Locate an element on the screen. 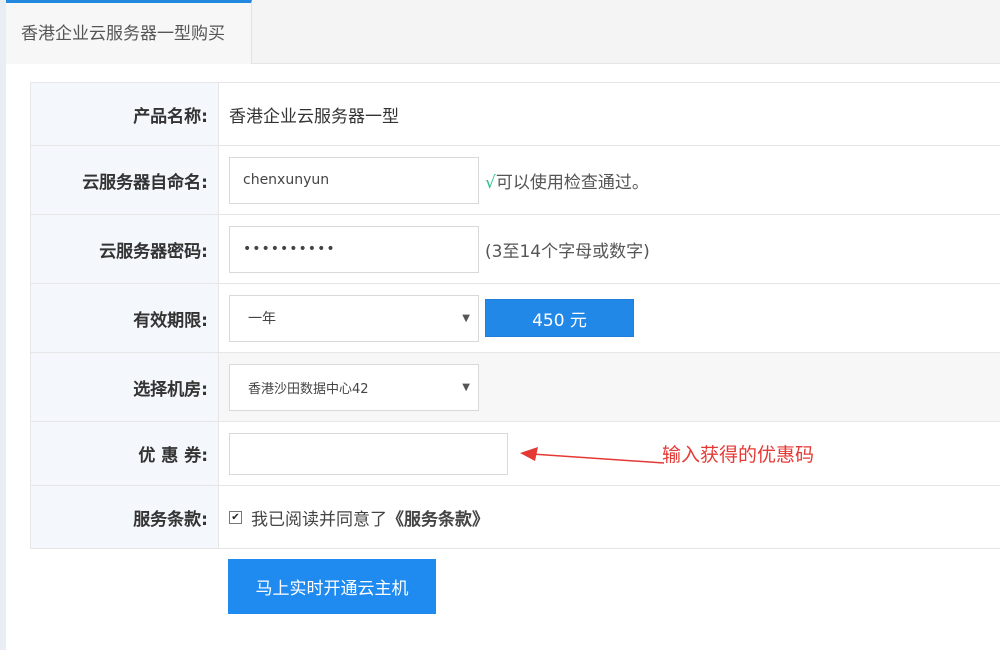 This screenshot has width=1000, height=650. coupon-label: 优 惠 券: is located at coordinates (125, 453).